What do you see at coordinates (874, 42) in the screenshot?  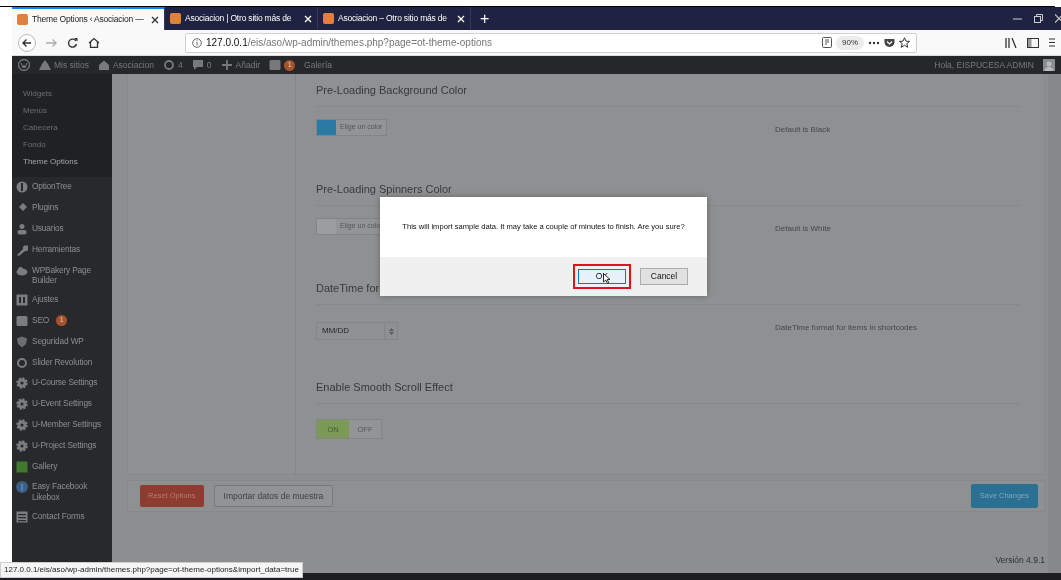 I see `more-icon` at bounding box center [874, 42].